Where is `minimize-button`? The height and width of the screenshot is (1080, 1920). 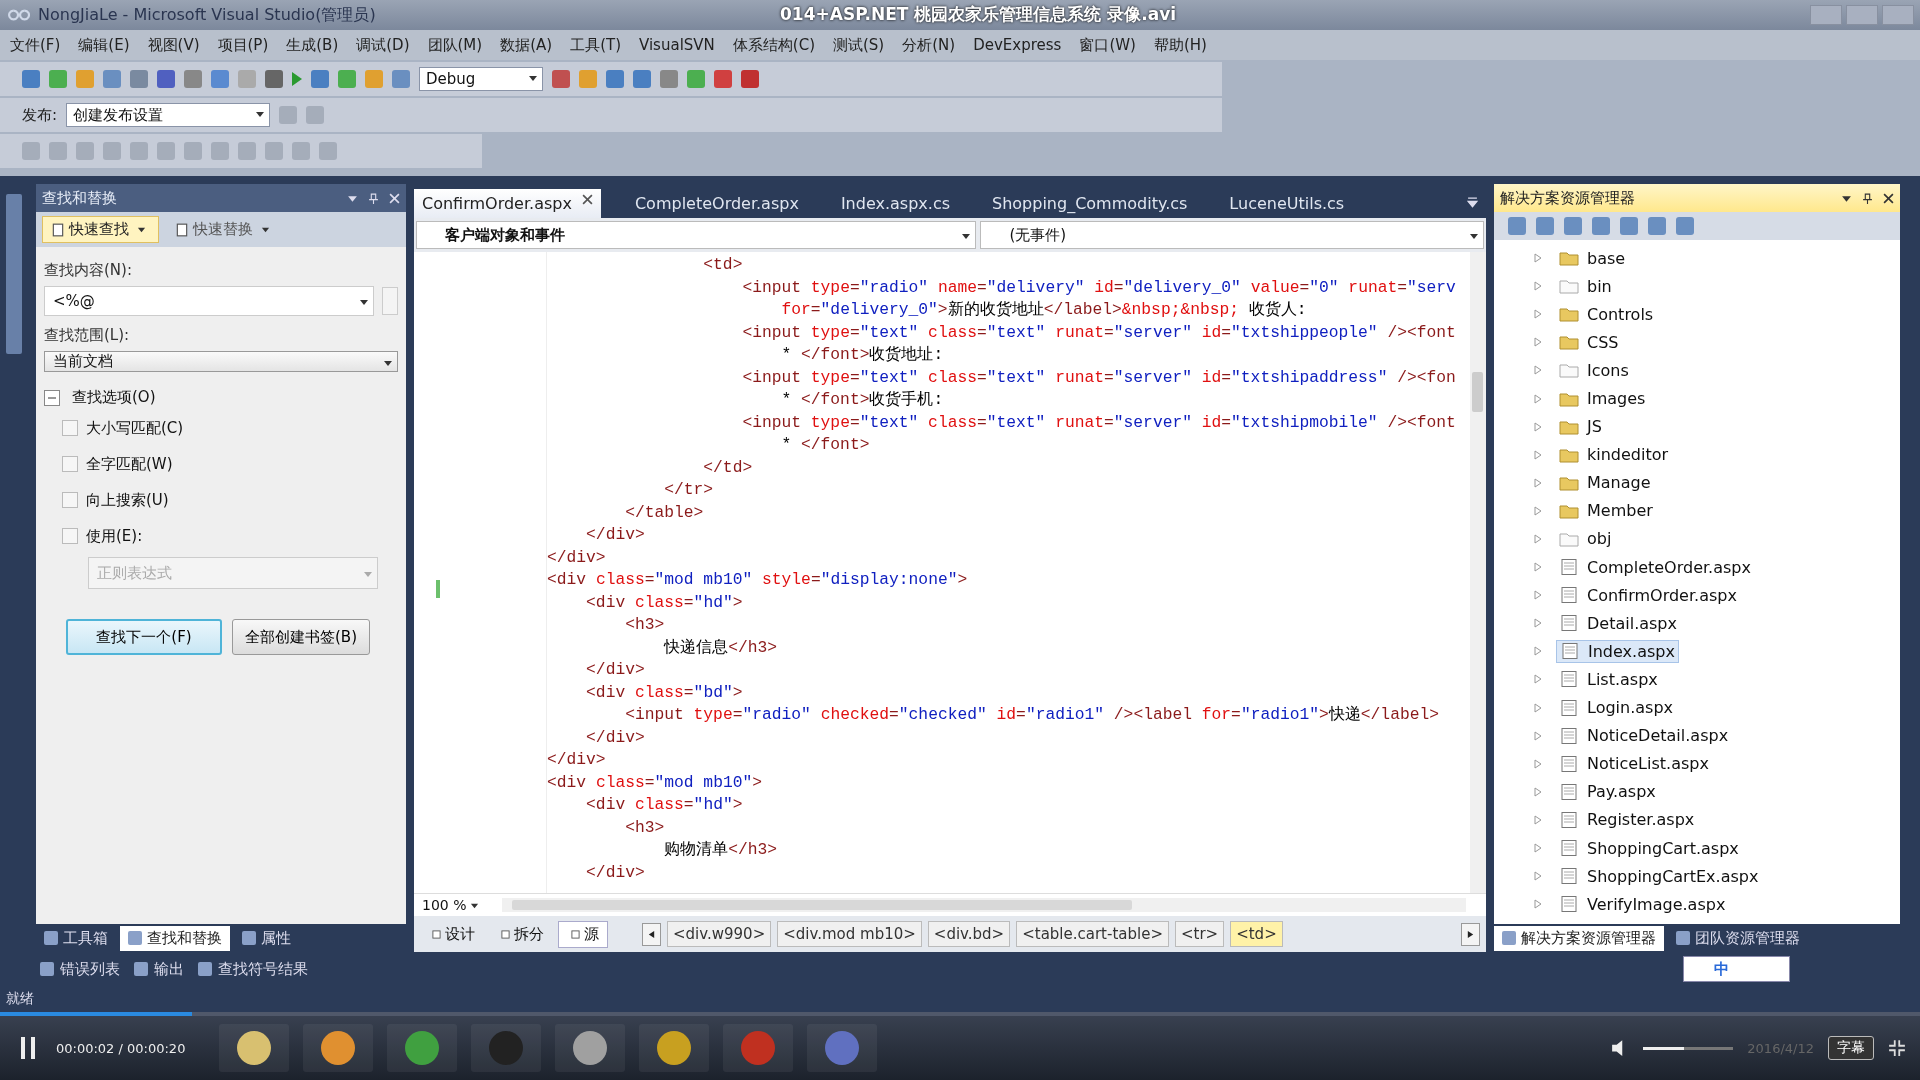
minimize-button is located at coordinates (1826, 15).